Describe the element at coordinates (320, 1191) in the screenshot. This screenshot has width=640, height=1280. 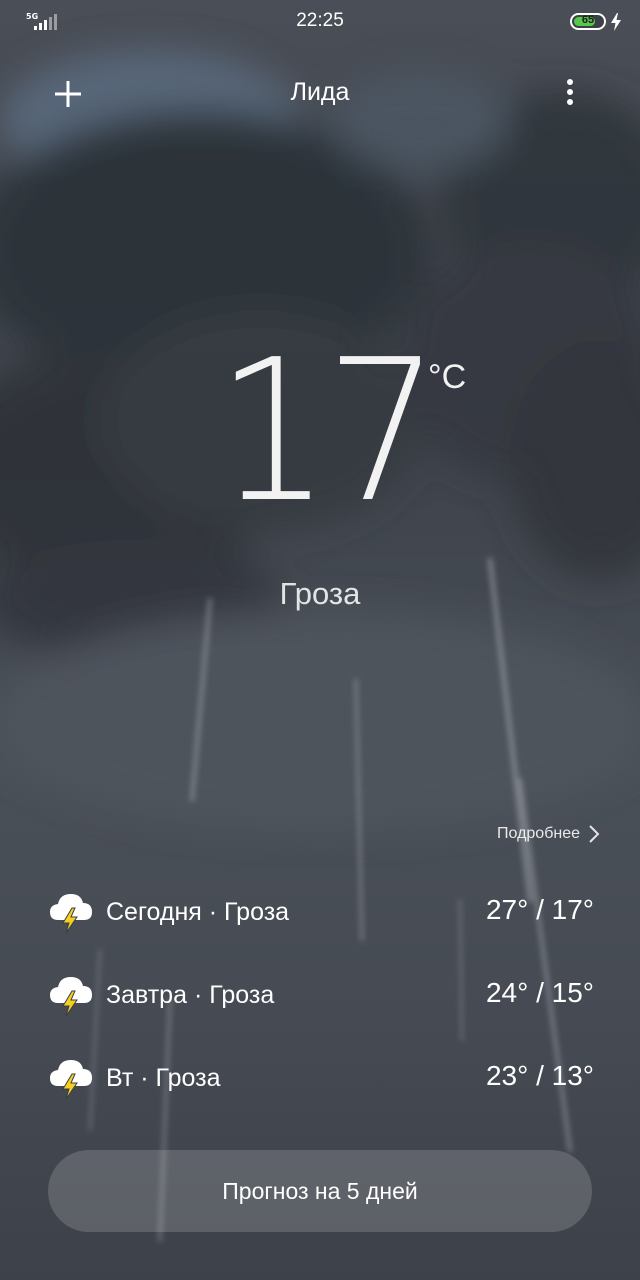
I see `five-day-forecast-button: Прогноз на 5 дней` at that location.